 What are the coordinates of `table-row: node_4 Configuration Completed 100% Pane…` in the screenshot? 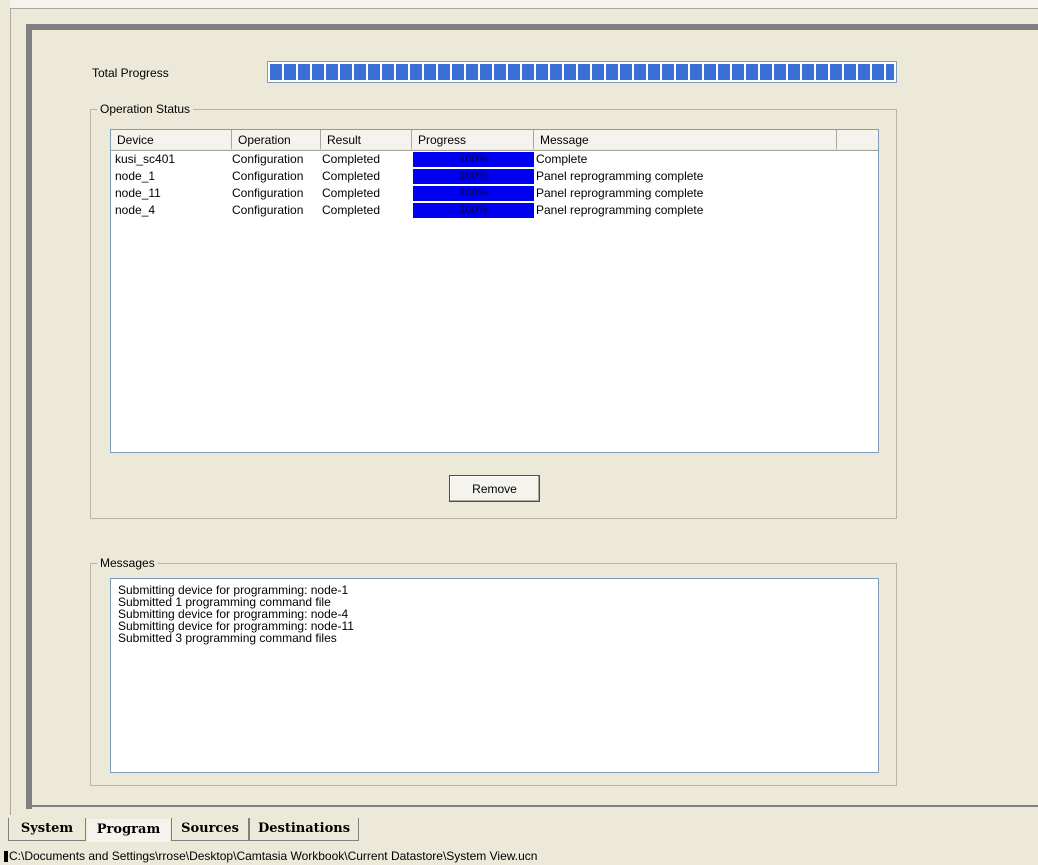 It's located at (494, 210).